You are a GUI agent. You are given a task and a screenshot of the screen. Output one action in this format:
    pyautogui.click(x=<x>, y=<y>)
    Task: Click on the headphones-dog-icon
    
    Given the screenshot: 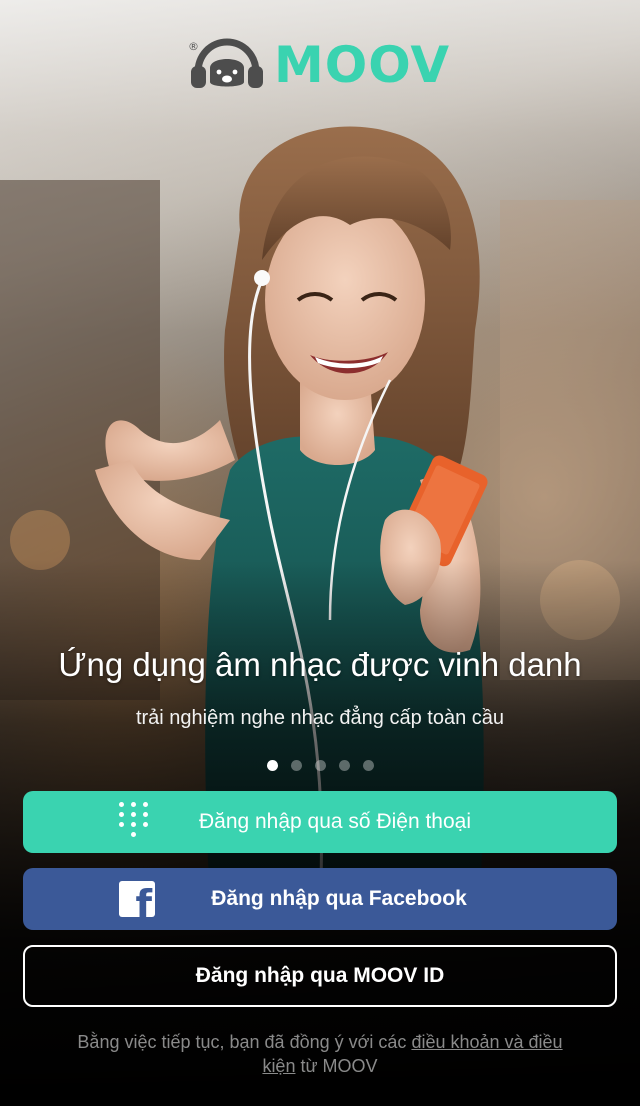 What is the action you would take?
    pyautogui.click(x=227, y=63)
    